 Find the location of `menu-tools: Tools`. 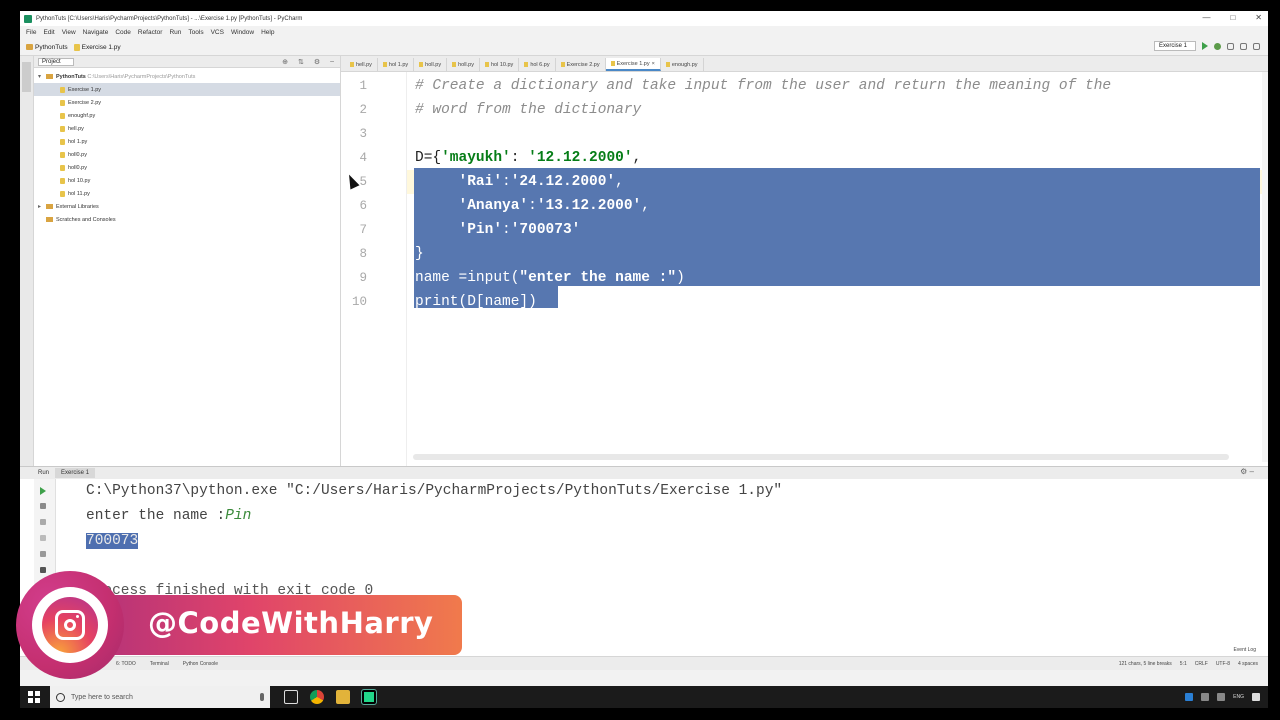

menu-tools: Tools is located at coordinates (195, 32).